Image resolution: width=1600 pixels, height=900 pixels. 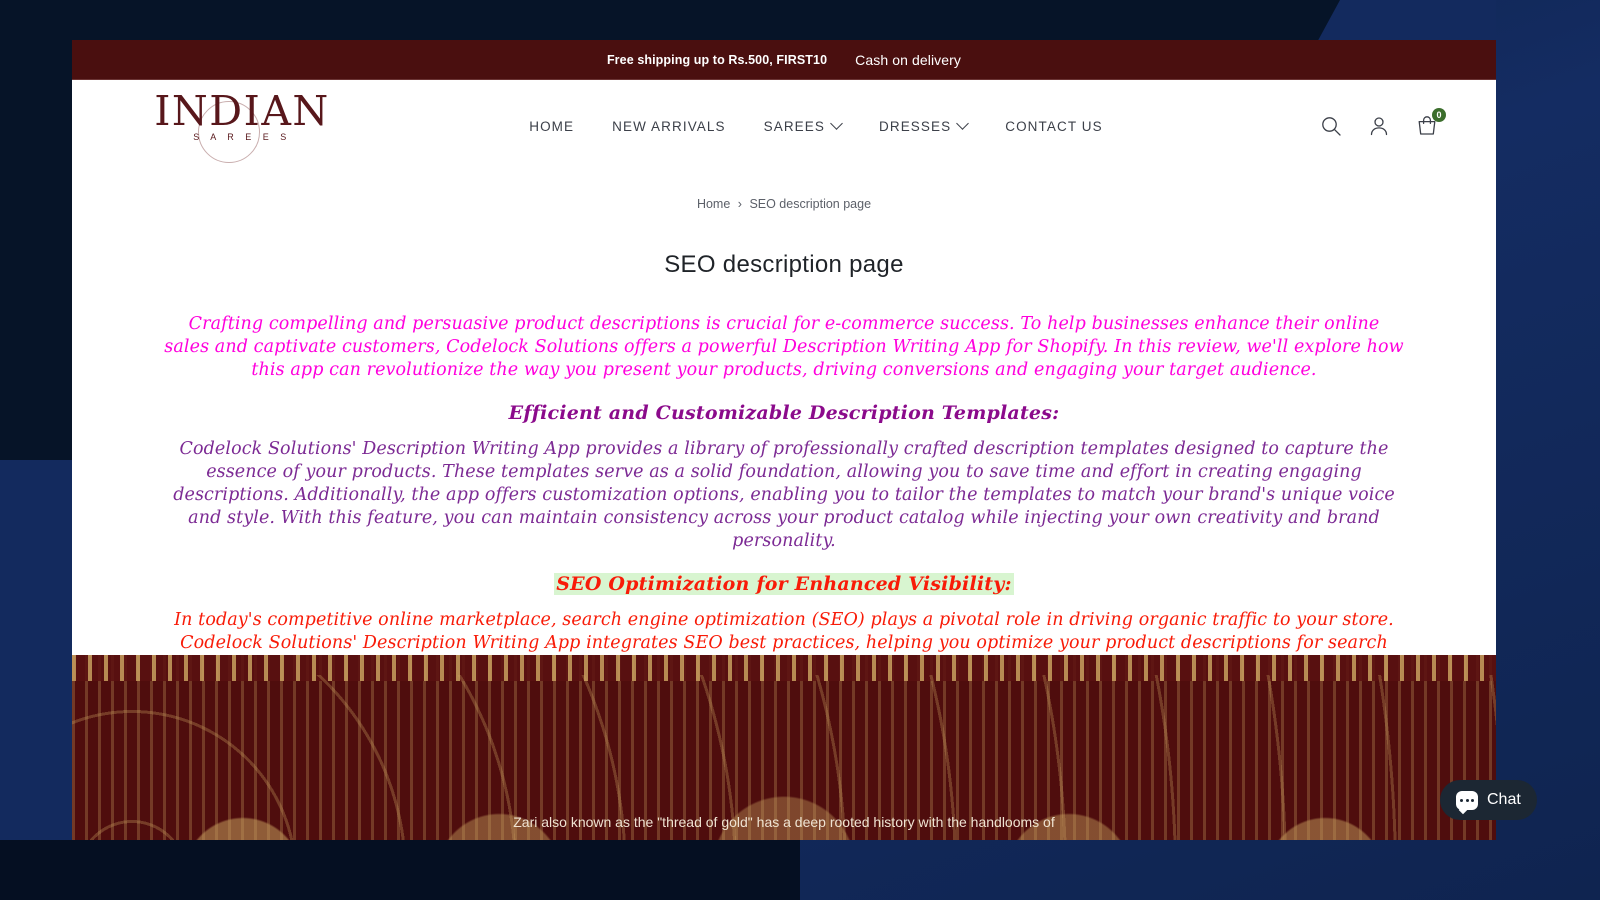 What do you see at coordinates (242, 111) in the screenshot?
I see `logo-wordmark: INDIAN` at bounding box center [242, 111].